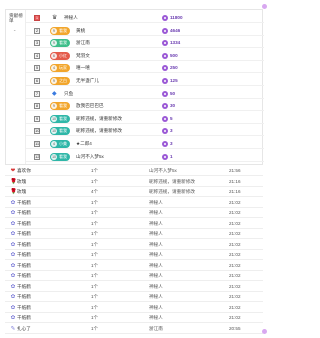 The height and width of the screenshot is (338, 320). I want to click on user-name: ★二郎4, so click(84, 144).